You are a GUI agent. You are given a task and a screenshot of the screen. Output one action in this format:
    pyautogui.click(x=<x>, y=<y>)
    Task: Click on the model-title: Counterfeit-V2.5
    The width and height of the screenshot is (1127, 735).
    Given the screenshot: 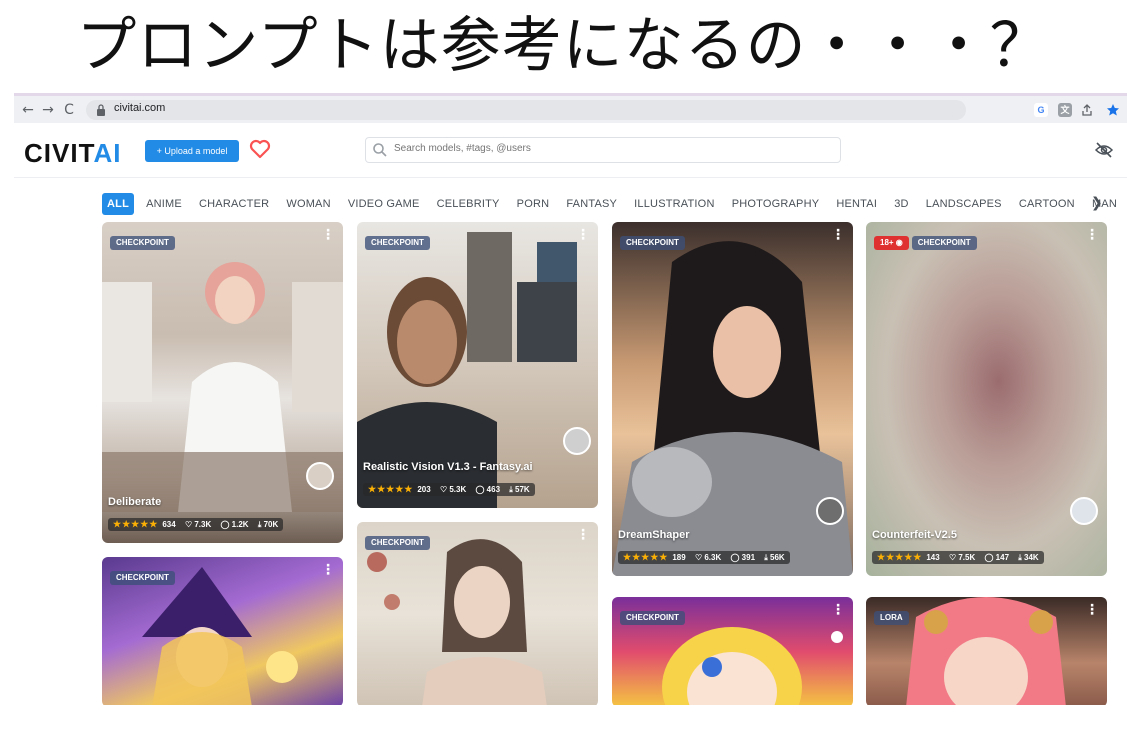 What is the action you would take?
    pyautogui.click(x=914, y=535)
    